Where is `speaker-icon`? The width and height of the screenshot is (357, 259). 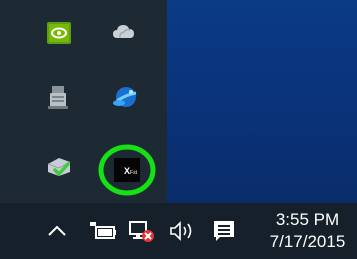 speaker-icon is located at coordinates (181, 231).